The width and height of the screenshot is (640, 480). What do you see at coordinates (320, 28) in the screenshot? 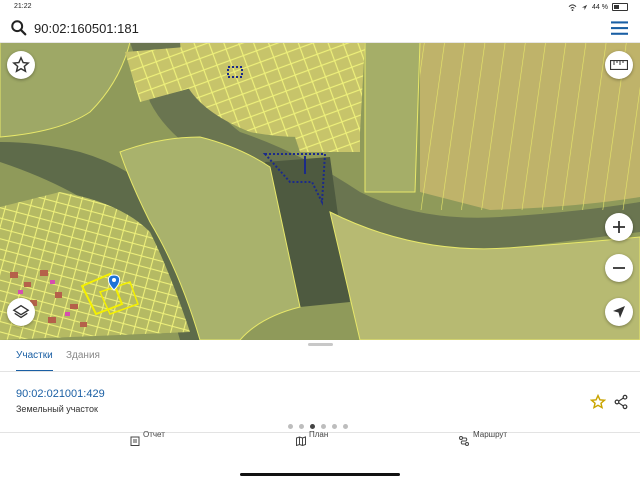
I see `search-bar: 90:02:160501:181` at bounding box center [320, 28].